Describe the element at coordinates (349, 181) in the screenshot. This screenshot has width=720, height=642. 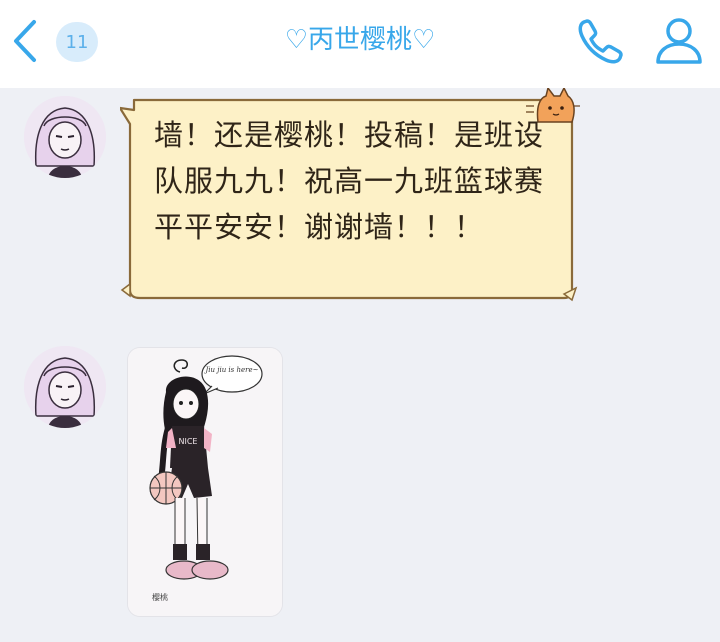
I see `message-text: 墙！还是樱桃！投稿！是班设队服九九！祝高一九班篮球赛平平安安！谢谢墙！！！` at that location.